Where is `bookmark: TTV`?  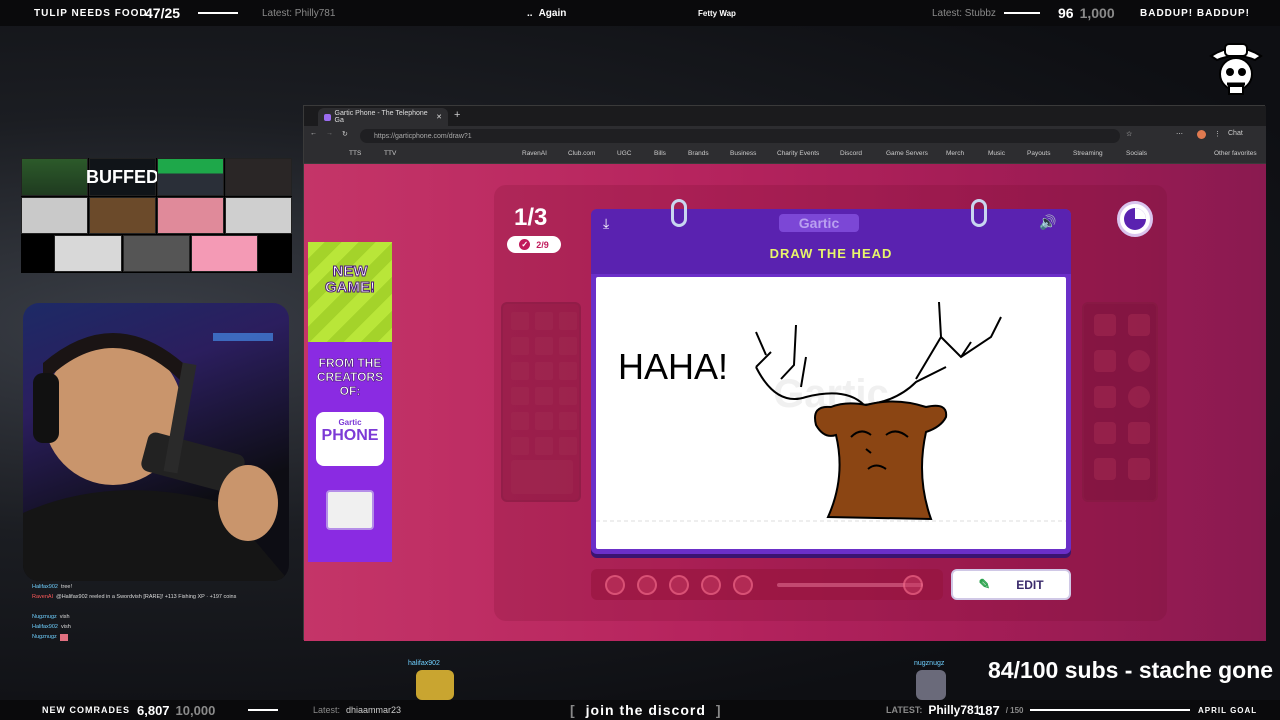
bookmark: TTV is located at coordinates (390, 153).